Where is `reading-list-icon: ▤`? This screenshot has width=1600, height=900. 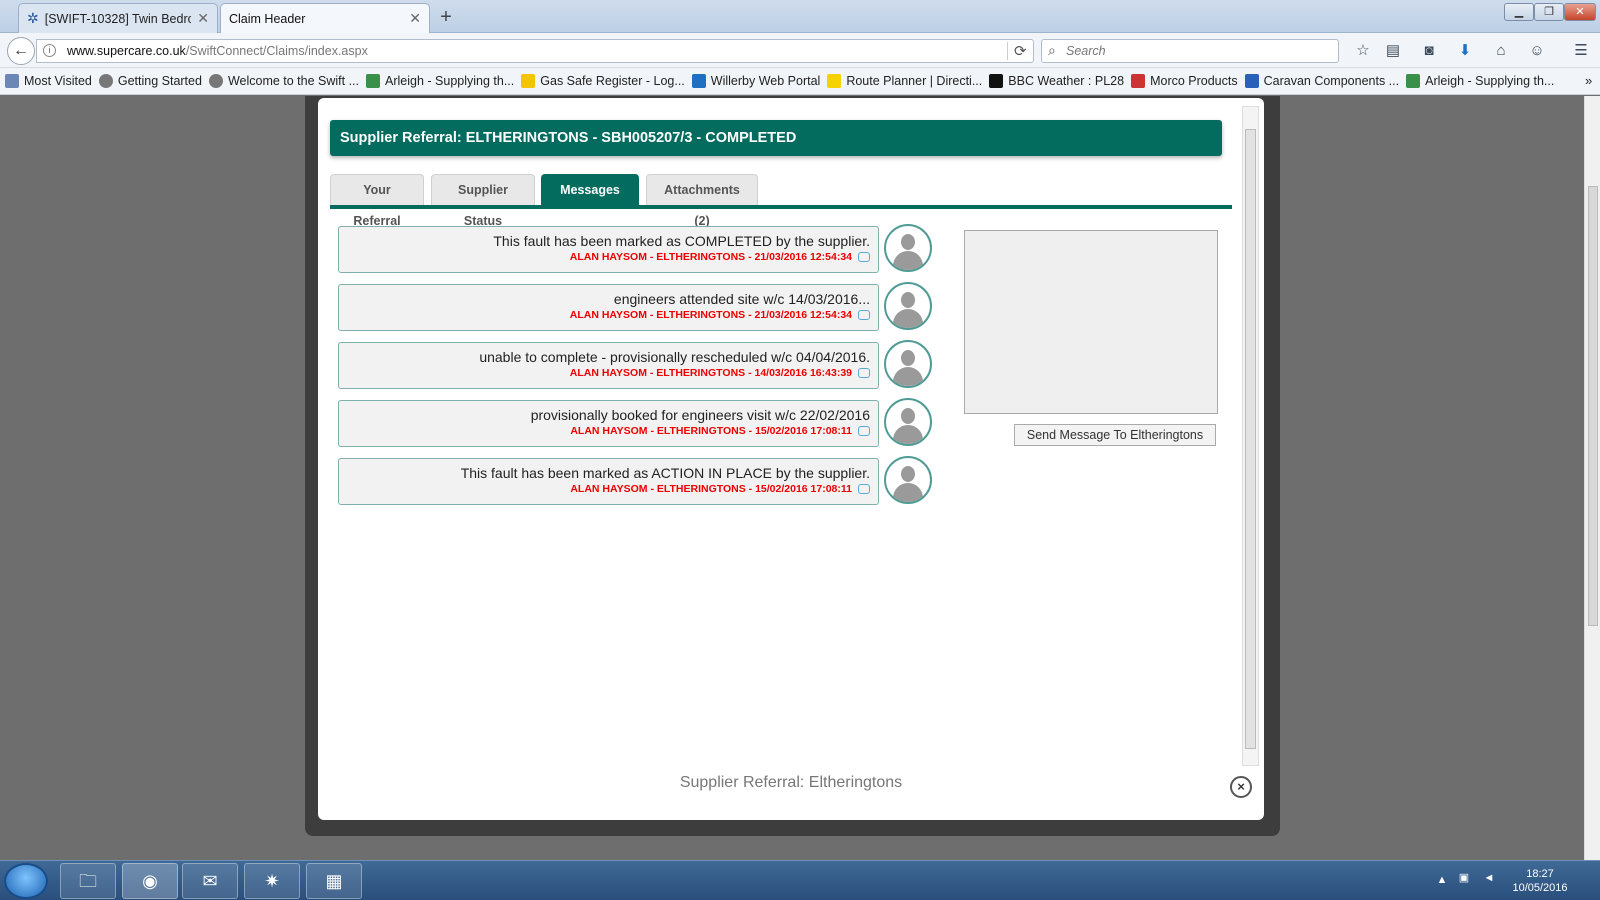
reading-list-icon: ▤ is located at coordinates (1393, 51).